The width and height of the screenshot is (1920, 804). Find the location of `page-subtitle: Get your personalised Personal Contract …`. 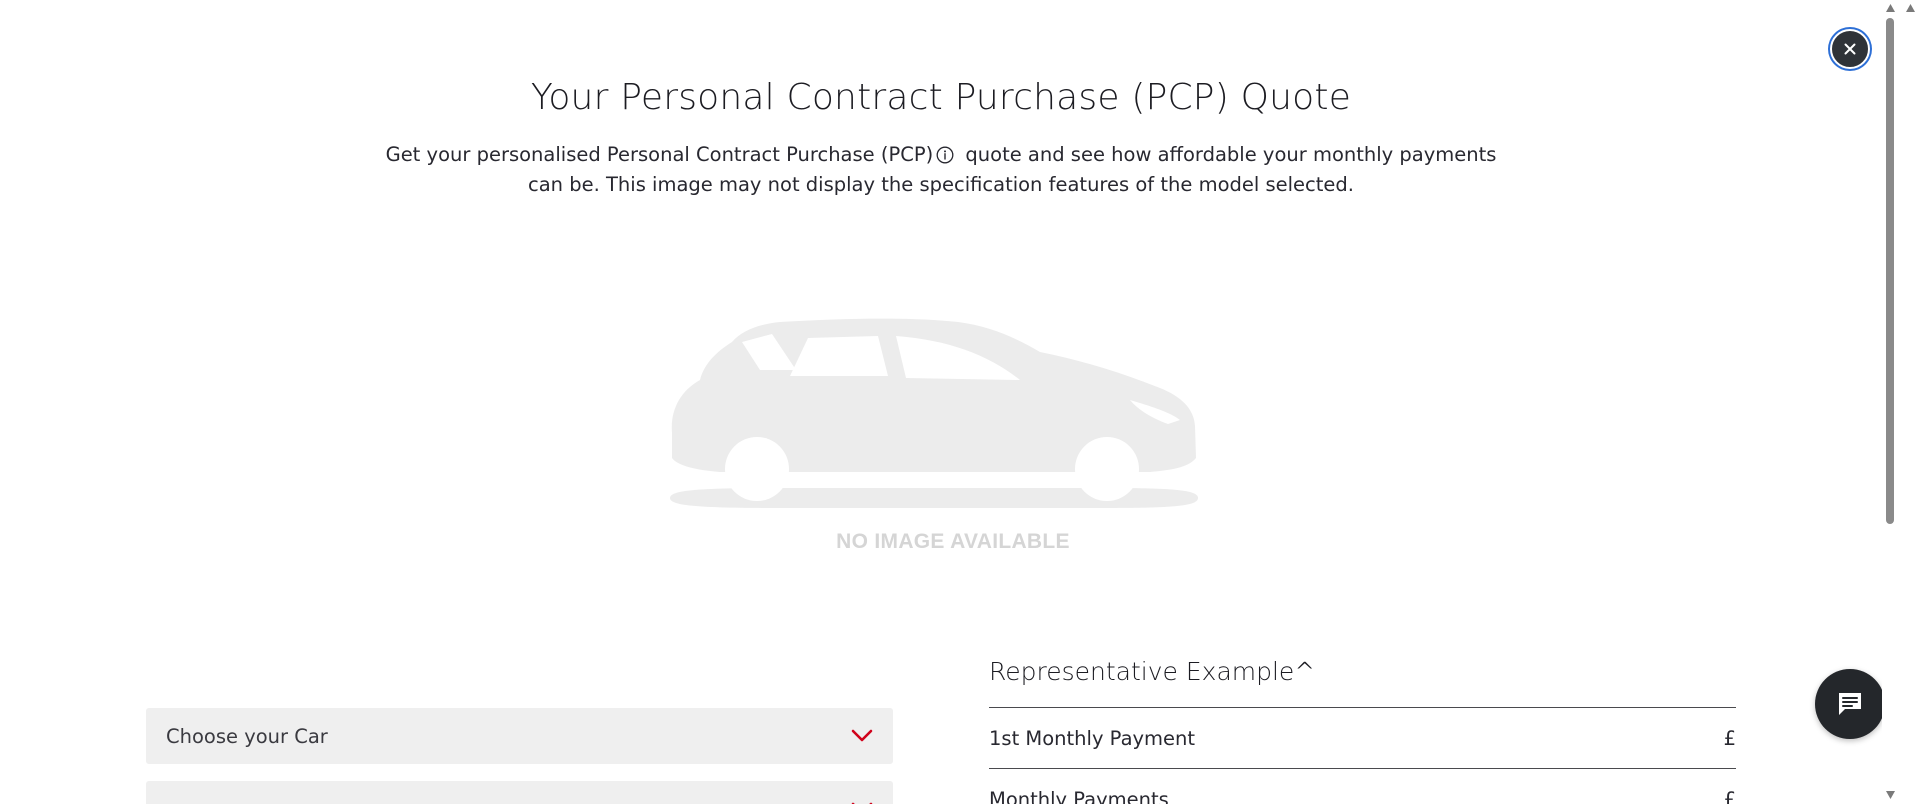

page-subtitle: Get your personalised Personal Contract … is located at coordinates (941, 170).